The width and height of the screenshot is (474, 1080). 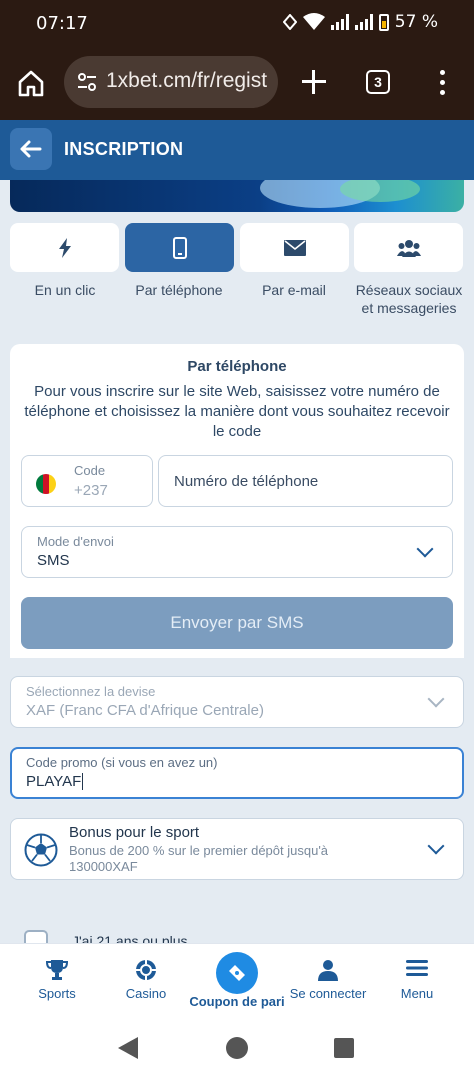 I want to click on age-checkbox, so click(x=36, y=936).